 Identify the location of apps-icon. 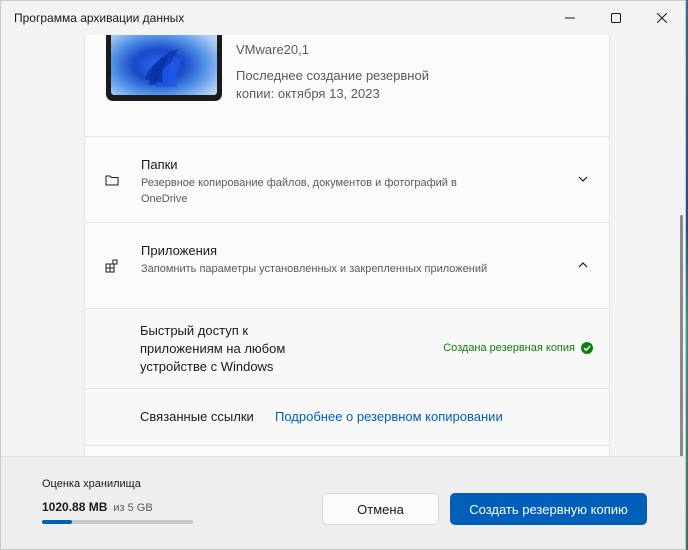
(111, 266).